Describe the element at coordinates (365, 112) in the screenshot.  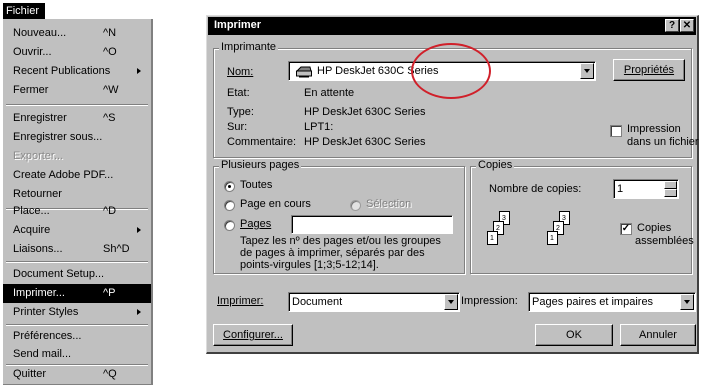
I see `type-value: HP DeskJet 630C Series` at that location.